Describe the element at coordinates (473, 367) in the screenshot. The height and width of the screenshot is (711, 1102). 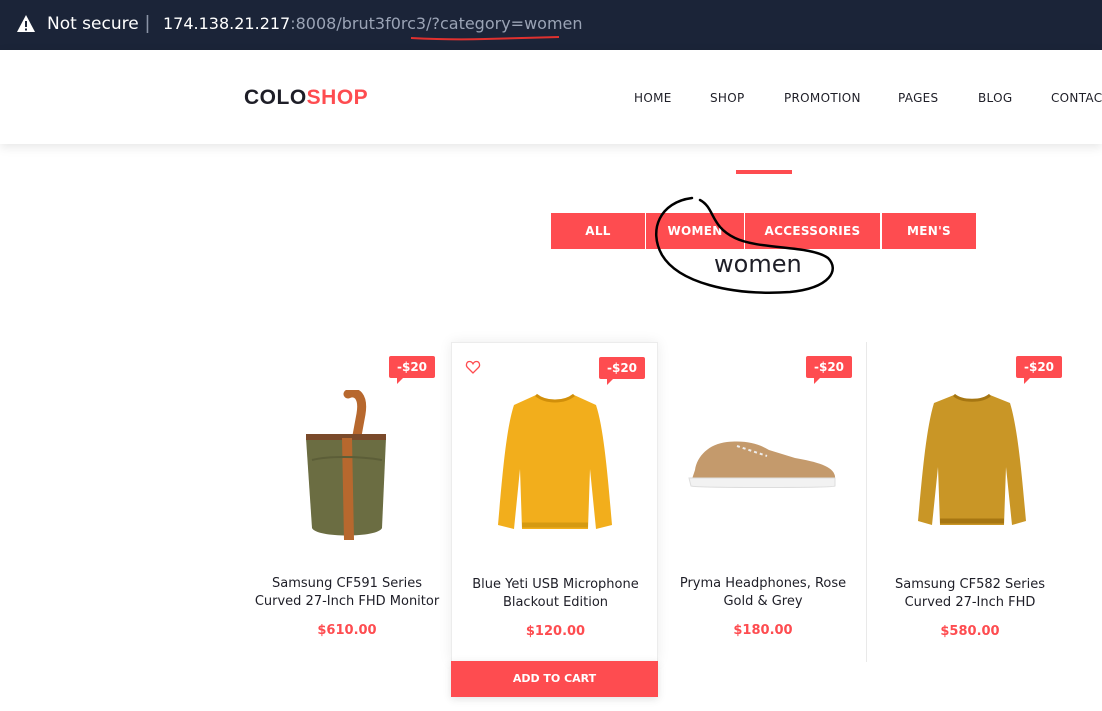
I see `heart-icon` at that location.